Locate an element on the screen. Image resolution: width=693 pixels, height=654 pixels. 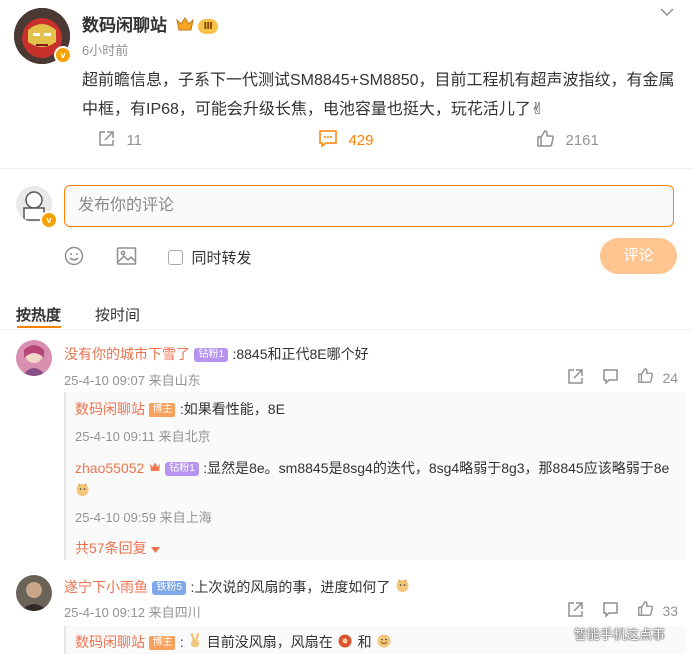
comment-icon is located at coordinates (328, 140).